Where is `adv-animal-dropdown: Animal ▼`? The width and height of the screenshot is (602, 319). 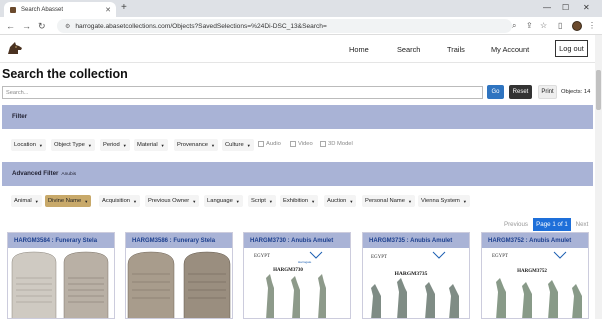 adv-animal-dropdown: Animal ▼ is located at coordinates (26, 201).